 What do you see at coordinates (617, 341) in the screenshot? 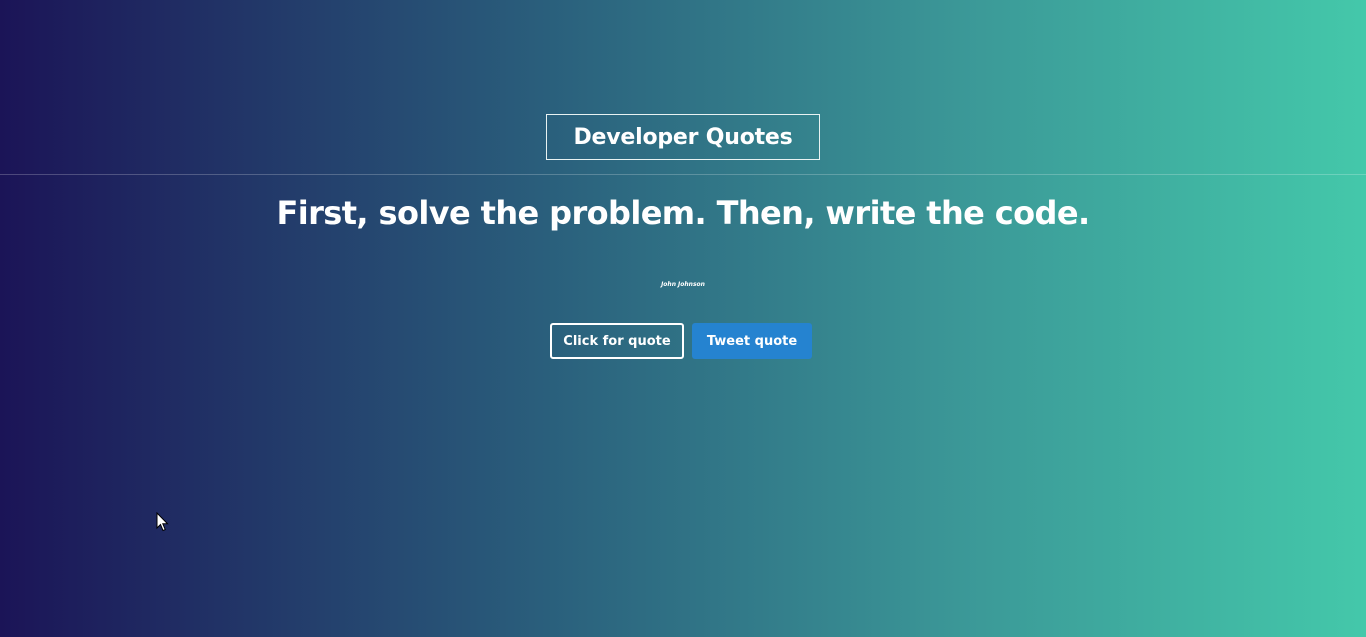
I see `click-for-quote-button: Click for quote` at bounding box center [617, 341].